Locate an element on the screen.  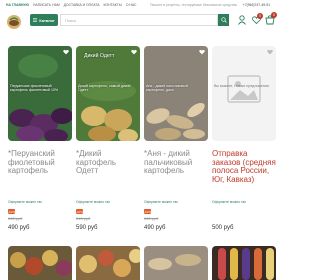
image-caption: Дикий картофель, самый дикий Одетт is located at coordinates (104, 88).